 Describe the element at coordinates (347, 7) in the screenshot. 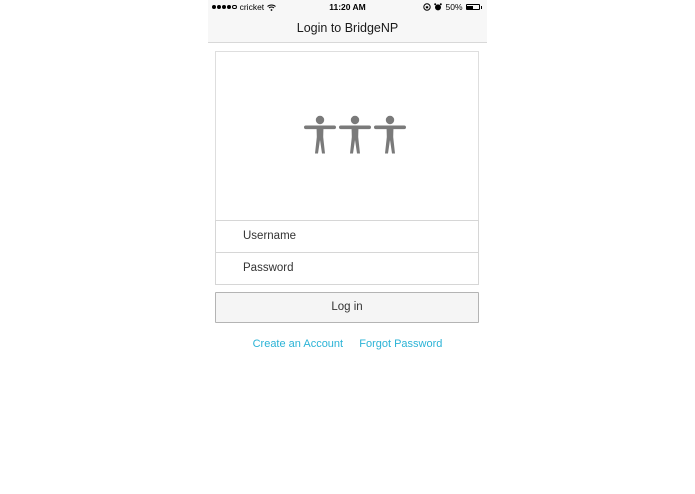

I see `status-bar: cricket 11:20 AM 50%` at that location.